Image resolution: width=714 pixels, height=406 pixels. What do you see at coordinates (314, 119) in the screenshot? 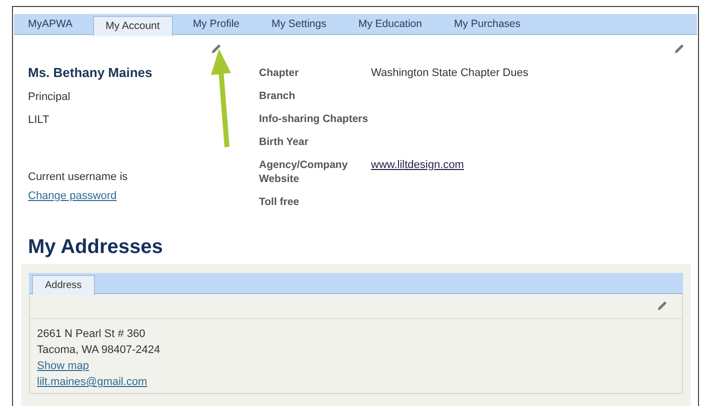
I see `field-label: Info-sharing Chapters` at bounding box center [314, 119].